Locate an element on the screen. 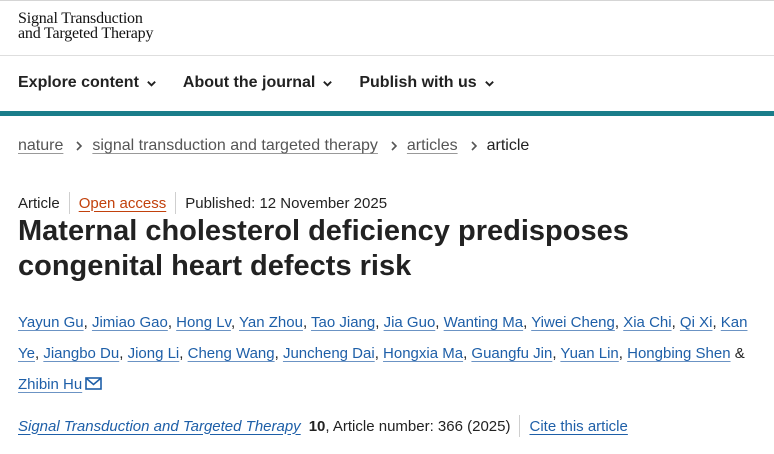 This screenshot has height=454, width=774. logo-line-2: and Targeted Therapy is located at coordinates (86, 33).